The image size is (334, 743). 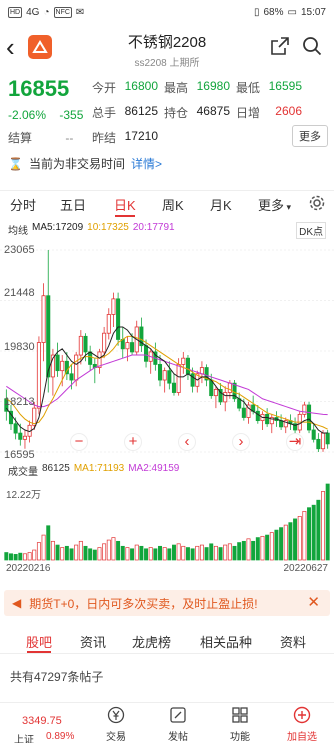 What do you see at coordinates (39, 641) in the screenshot?
I see `tab-forum: 股吧` at bounding box center [39, 641].